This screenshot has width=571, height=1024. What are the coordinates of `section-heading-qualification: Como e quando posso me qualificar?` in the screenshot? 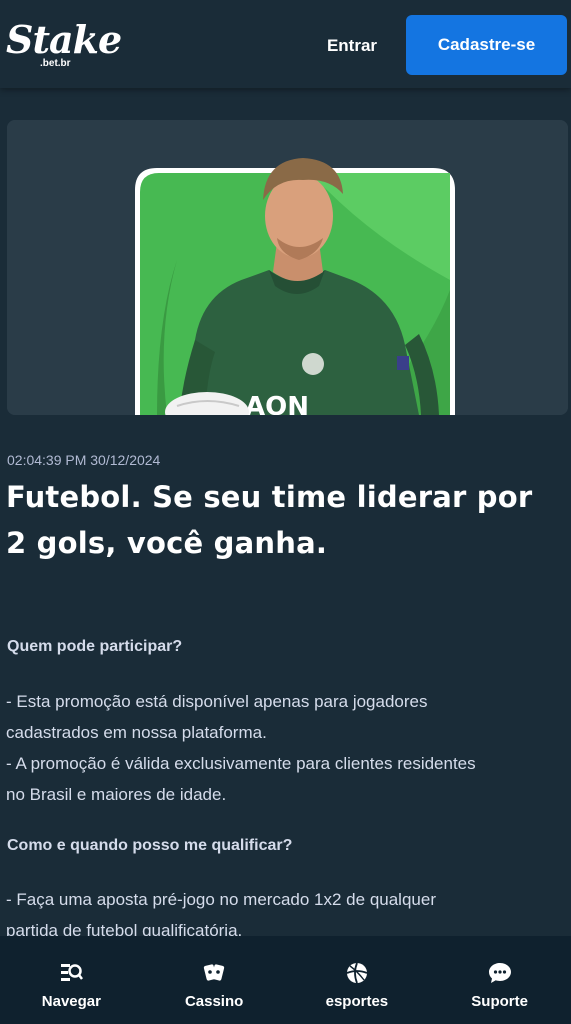 It's located at (150, 845).